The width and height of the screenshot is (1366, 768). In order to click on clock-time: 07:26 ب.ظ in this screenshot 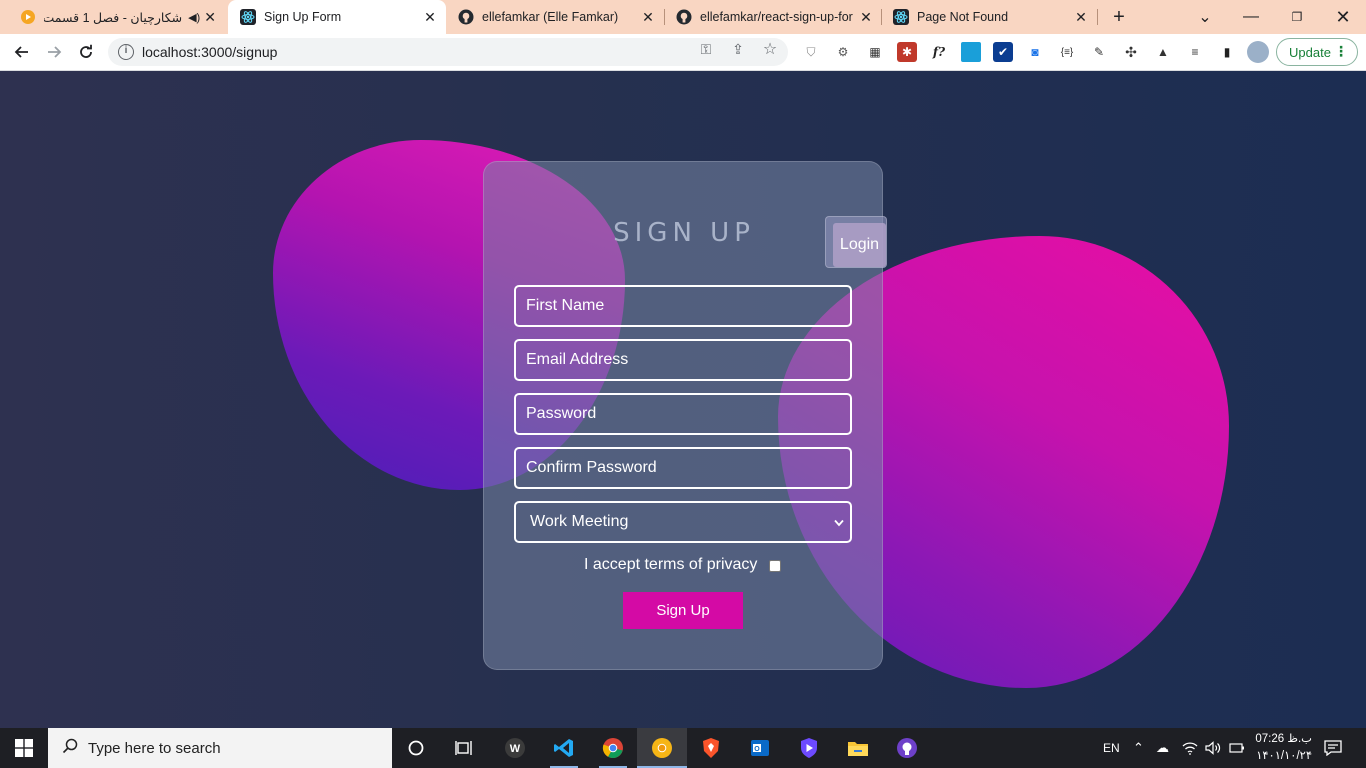, I will do `click(1283, 739)`.